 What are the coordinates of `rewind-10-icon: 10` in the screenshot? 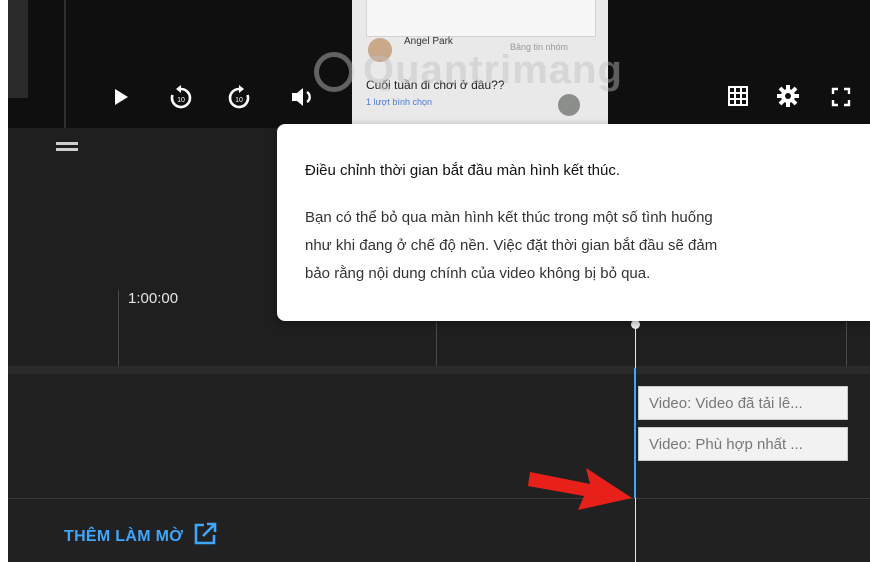 It's located at (181, 97).